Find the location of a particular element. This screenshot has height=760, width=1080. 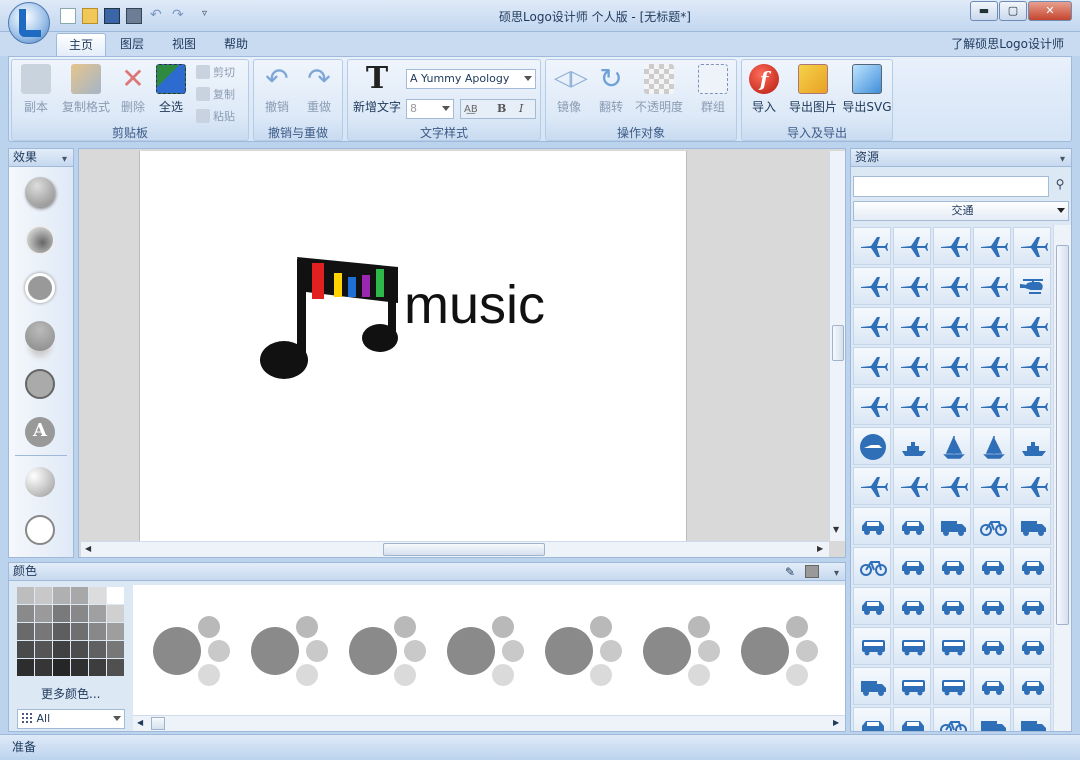

minimize-button: ▬ is located at coordinates (984, 11).